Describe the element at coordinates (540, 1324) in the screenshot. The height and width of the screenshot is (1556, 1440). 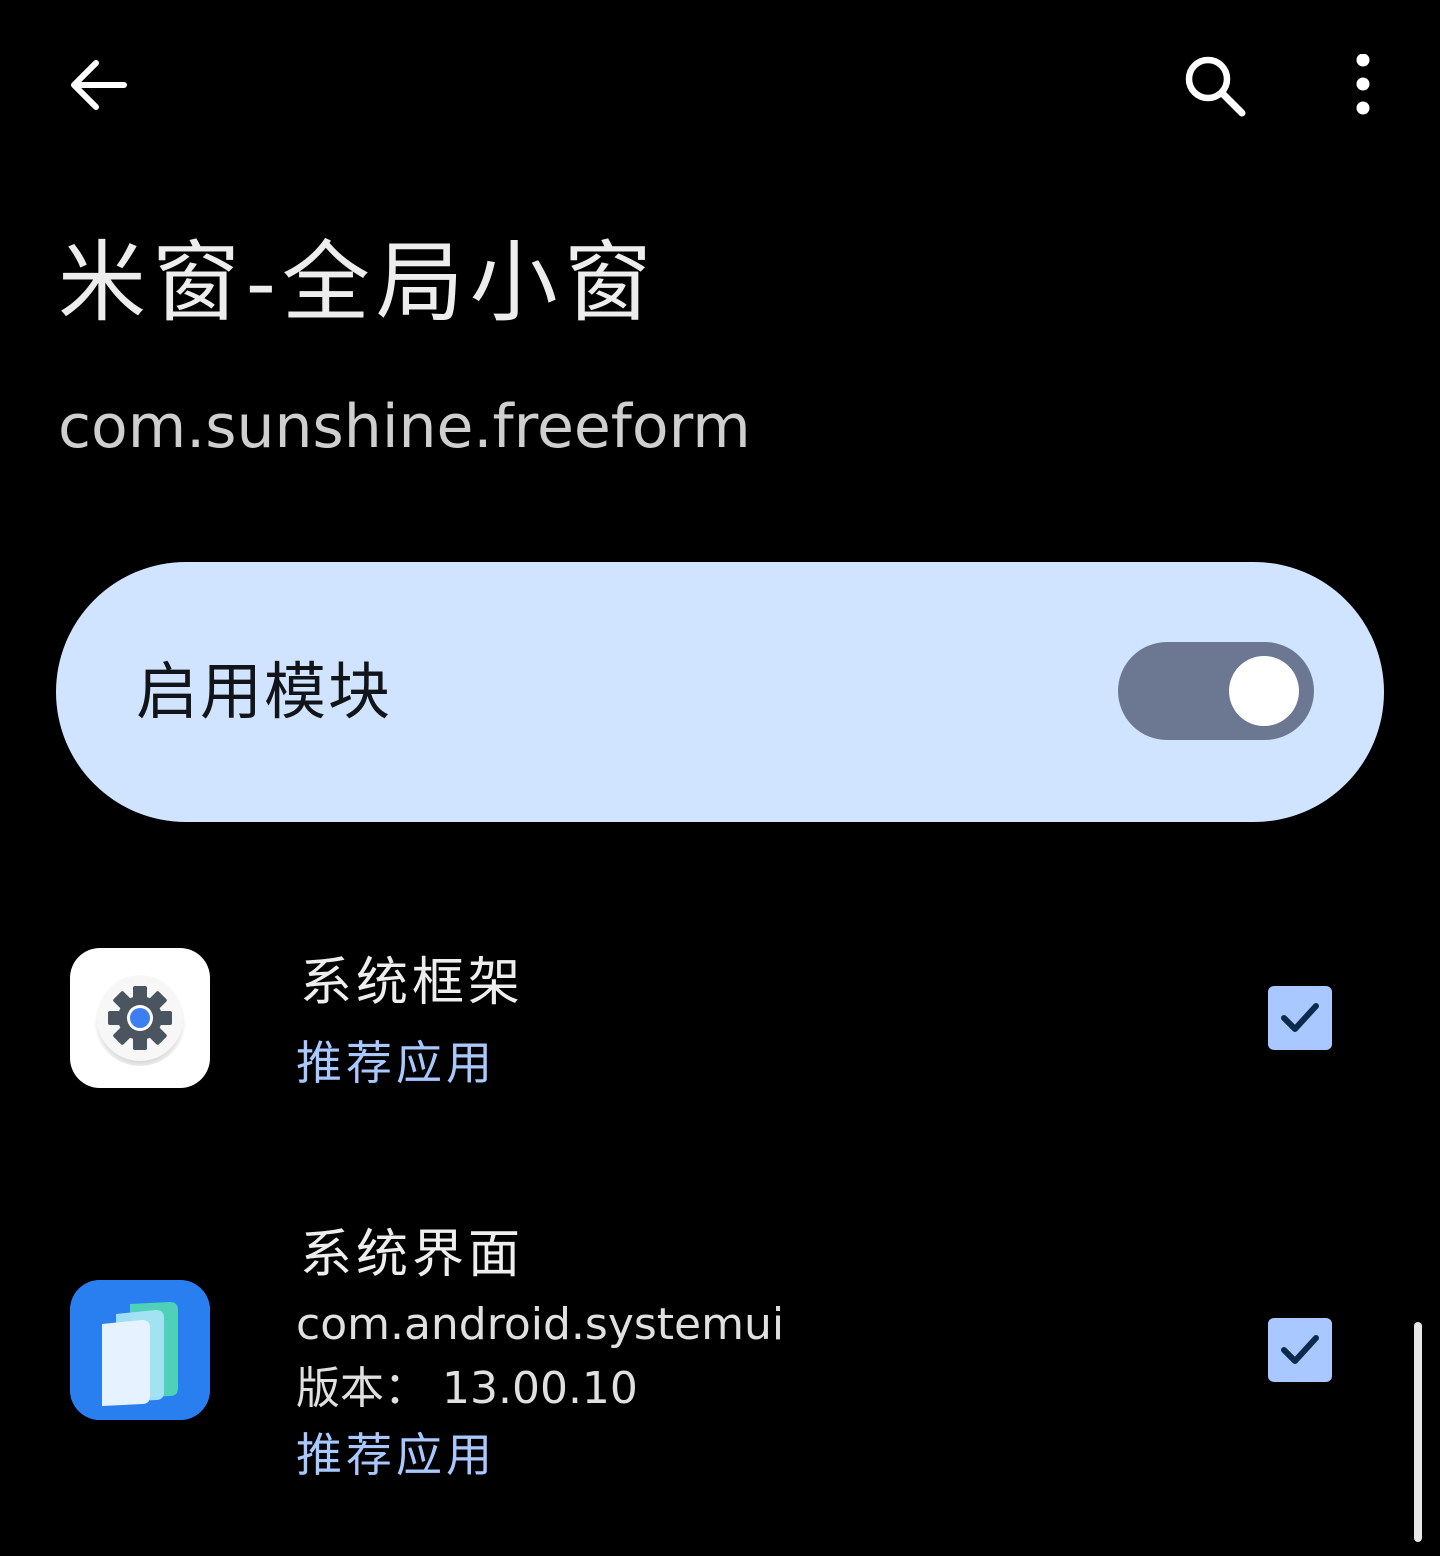
I see `package-name-systemui: com.android.systemui` at that location.